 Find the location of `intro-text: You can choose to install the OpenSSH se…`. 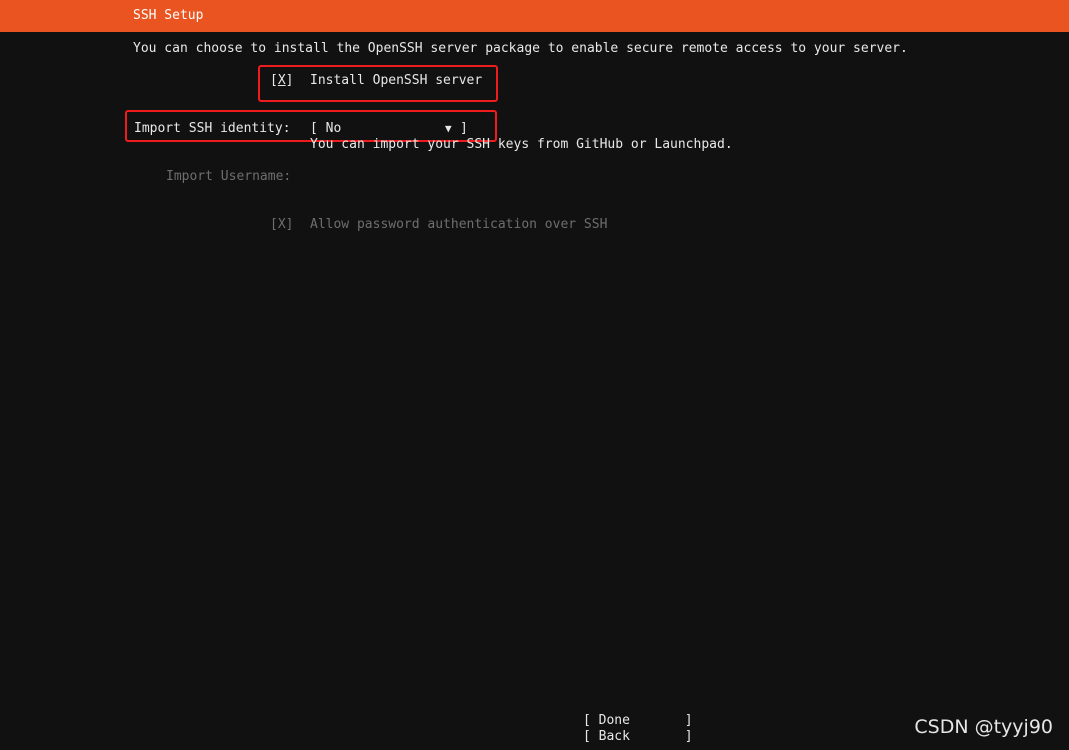

intro-text: You can choose to install the OpenSSH se… is located at coordinates (520, 48).